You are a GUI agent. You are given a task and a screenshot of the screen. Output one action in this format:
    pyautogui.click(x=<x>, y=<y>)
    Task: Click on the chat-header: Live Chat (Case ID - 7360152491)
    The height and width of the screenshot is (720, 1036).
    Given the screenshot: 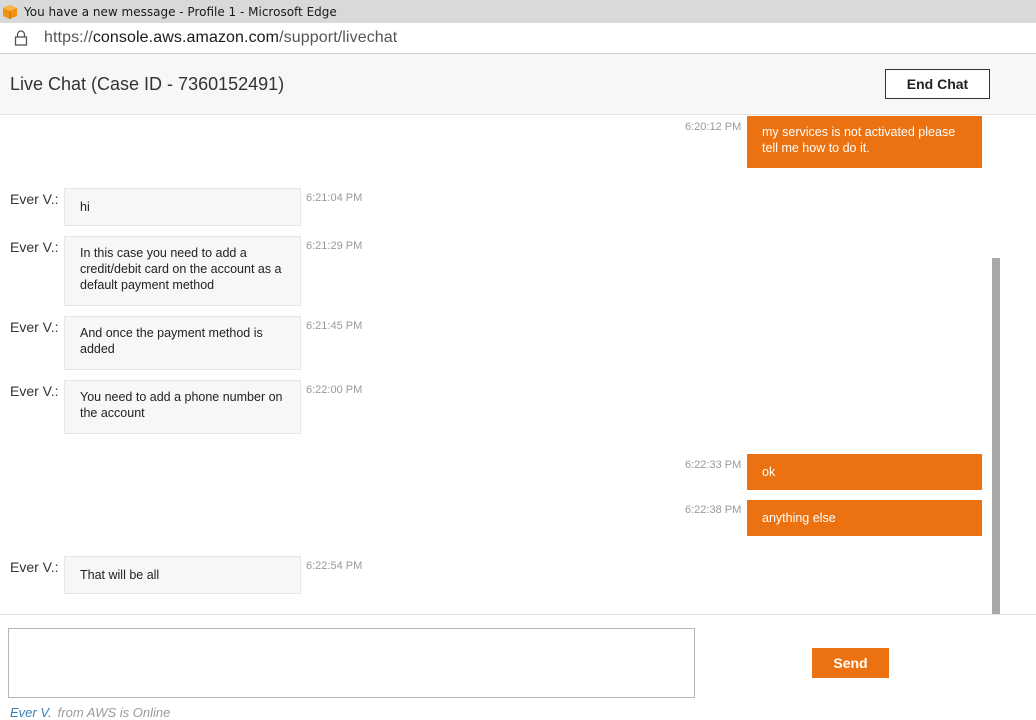 What is the action you would take?
    pyautogui.click(x=518, y=84)
    